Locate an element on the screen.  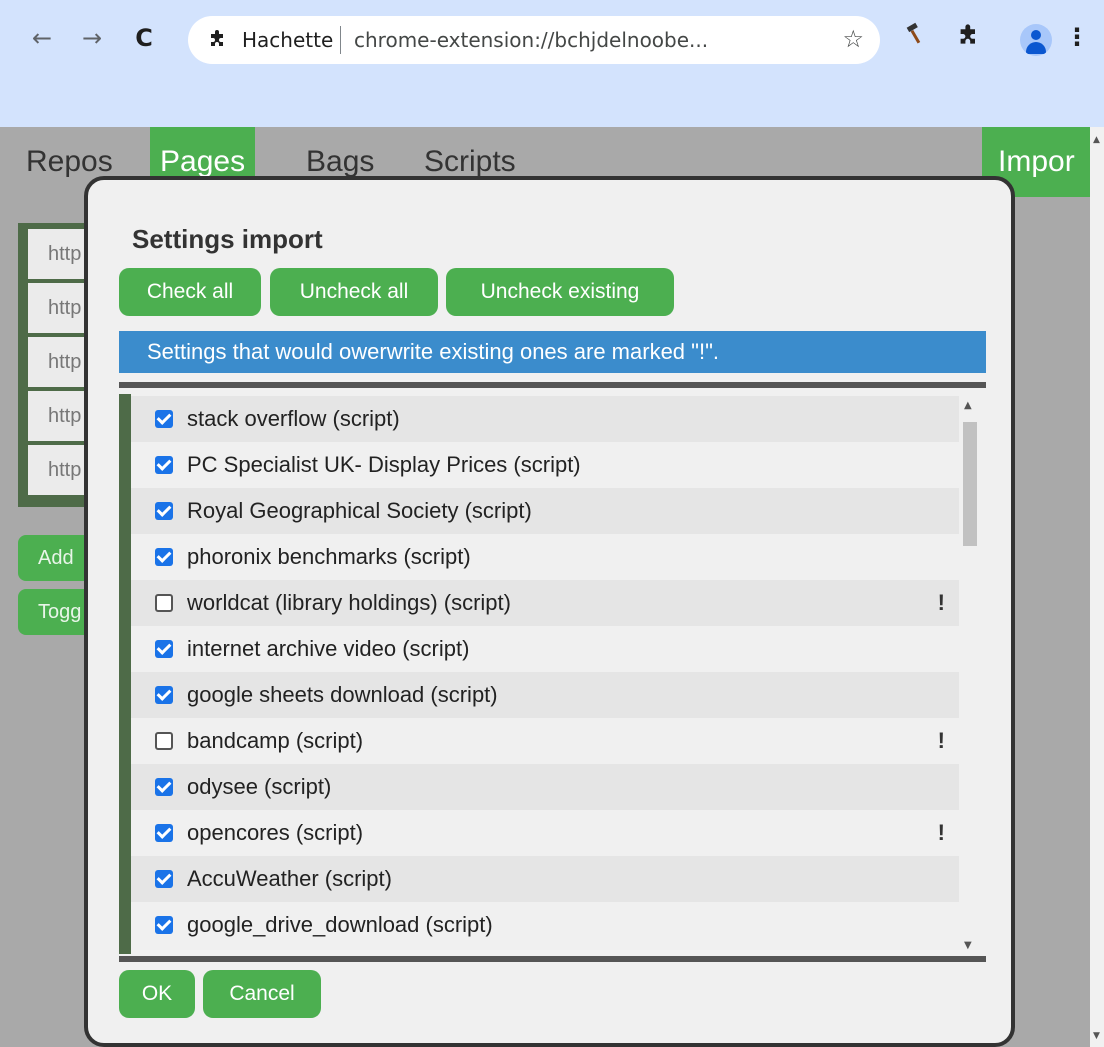
scrollbar-thumb is located at coordinates (970, 484).